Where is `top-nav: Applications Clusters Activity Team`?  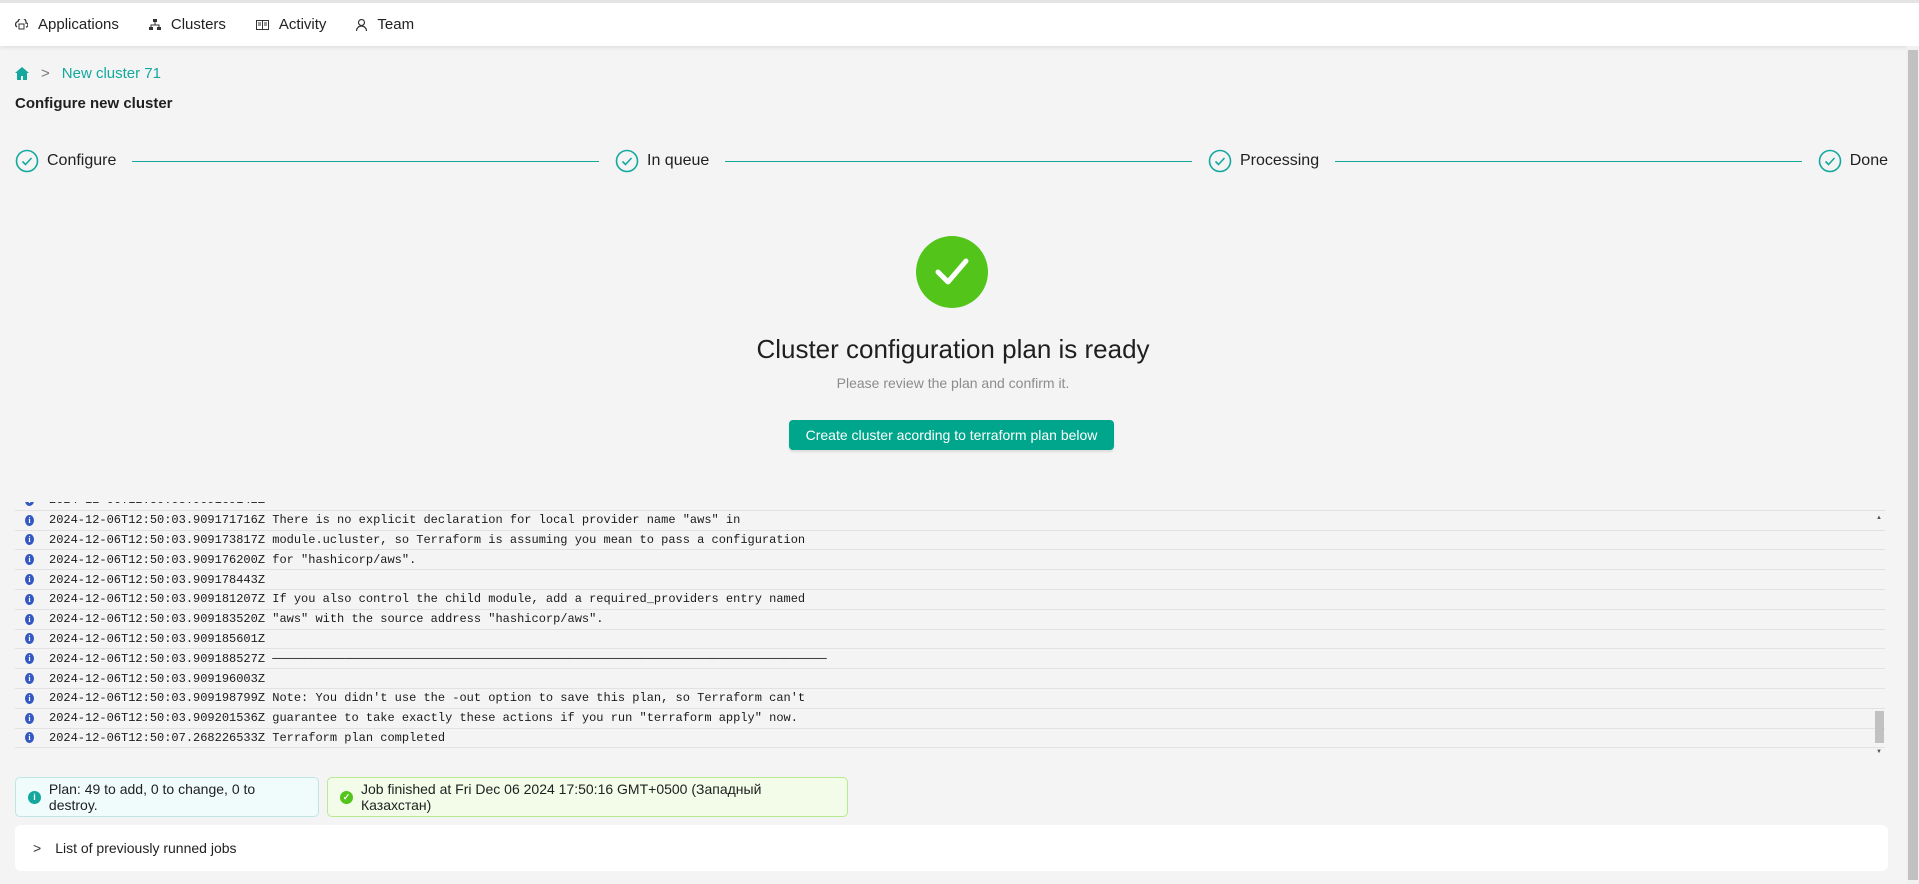
top-nav: Applications Clusters Activity Team is located at coordinates (959, 23).